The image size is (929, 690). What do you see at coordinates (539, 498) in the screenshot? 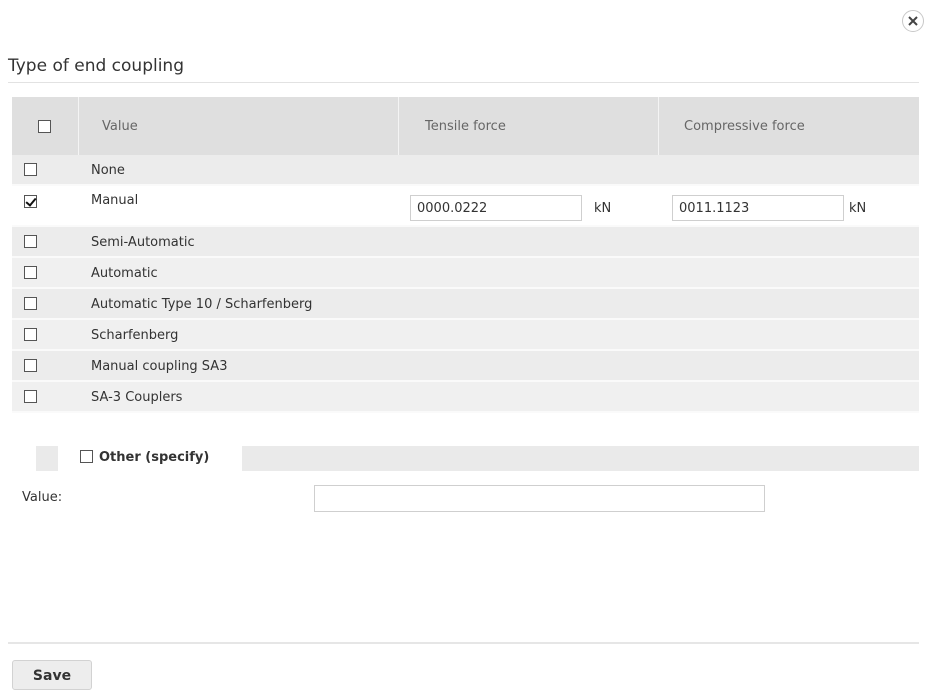
I see `other-value-input` at bounding box center [539, 498].